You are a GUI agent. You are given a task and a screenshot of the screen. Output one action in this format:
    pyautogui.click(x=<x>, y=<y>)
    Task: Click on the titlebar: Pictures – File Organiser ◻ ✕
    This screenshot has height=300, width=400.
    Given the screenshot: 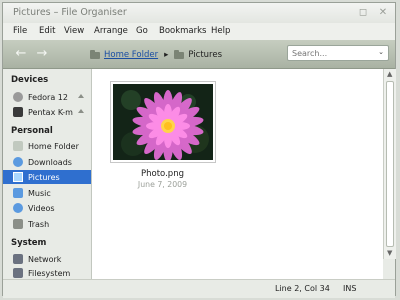 What is the action you would take?
    pyautogui.click(x=199, y=13)
    